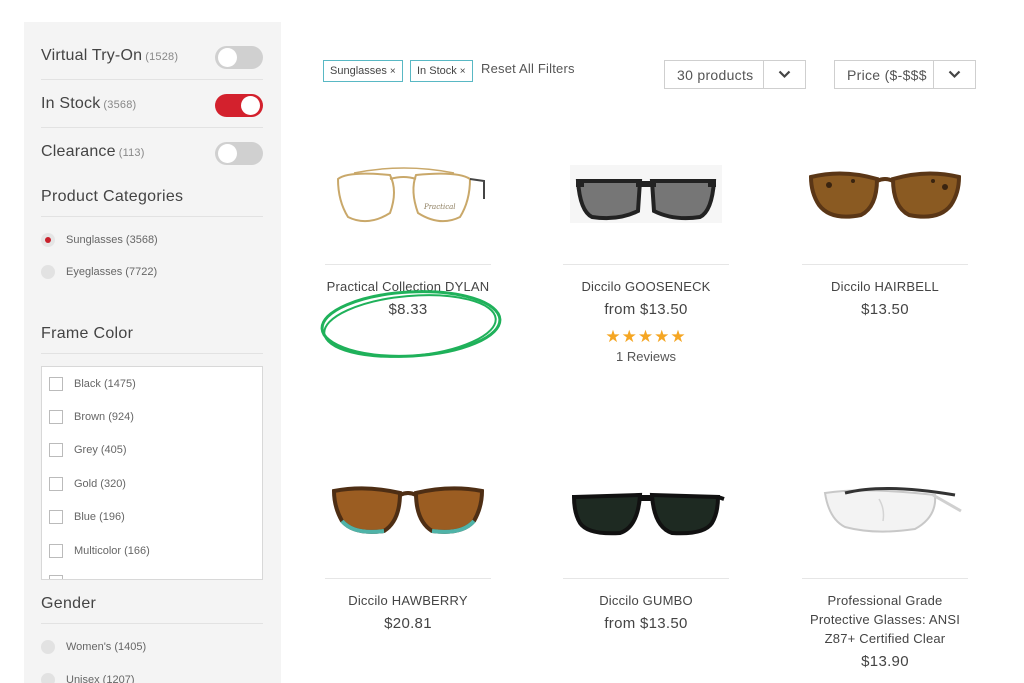 This screenshot has width=1024, height=683. I want to click on filter-chip-sunglasses: Sunglasses ×, so click(363, 71).